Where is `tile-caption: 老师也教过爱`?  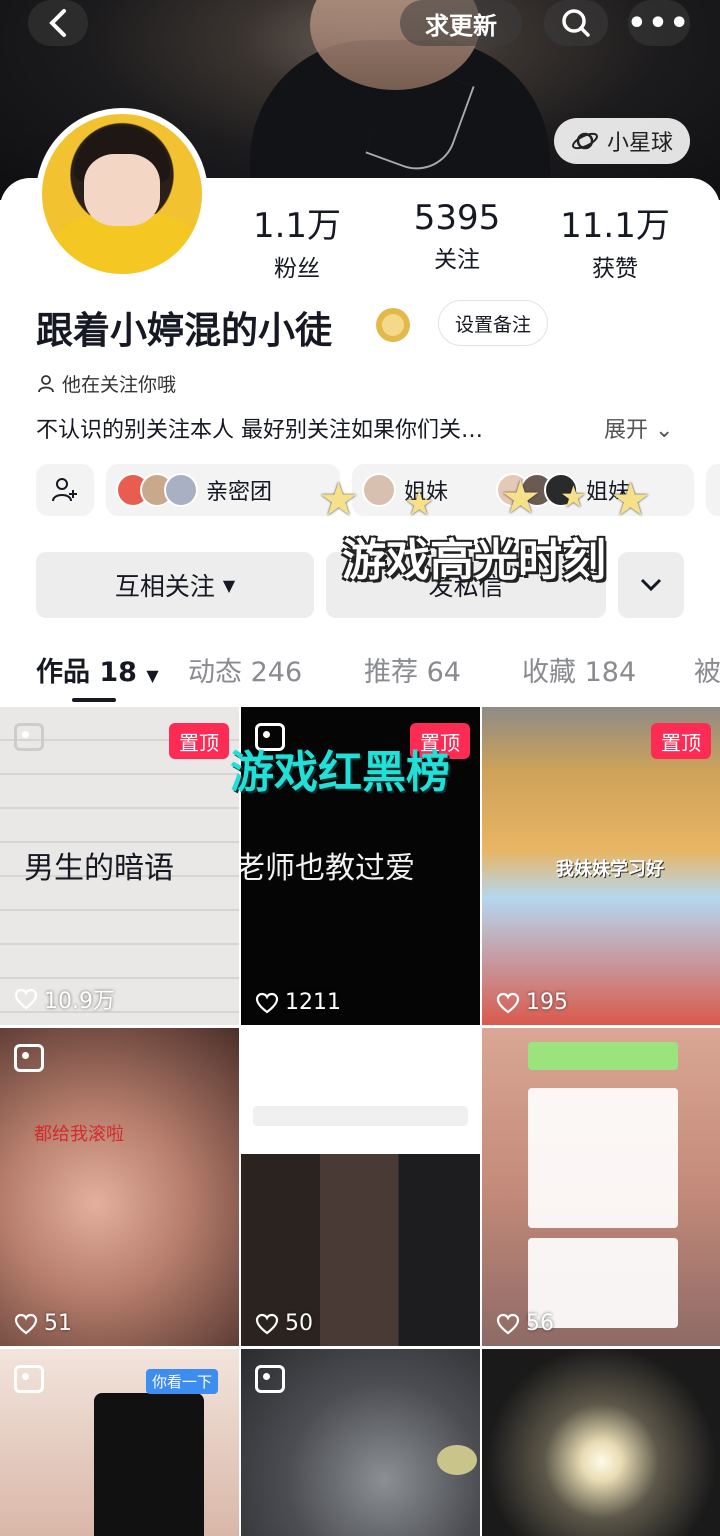
tile-caption: 老师也教过爱 is located at coordinates (328, 868).